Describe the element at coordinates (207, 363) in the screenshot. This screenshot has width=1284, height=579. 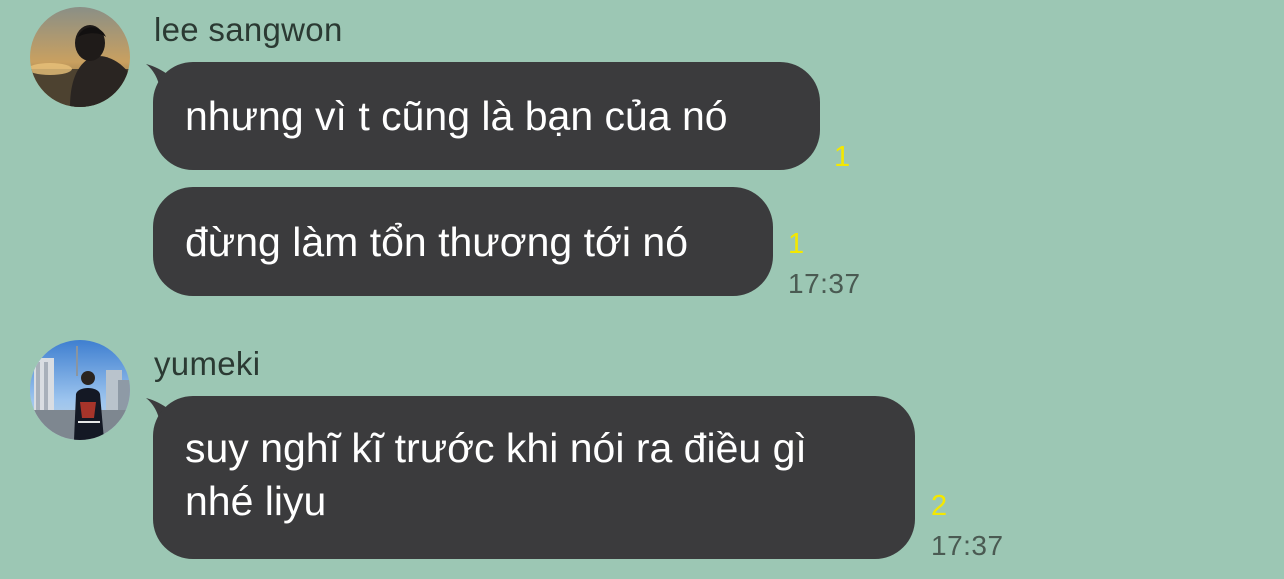
I see `sender-name: yumeki` at that location.